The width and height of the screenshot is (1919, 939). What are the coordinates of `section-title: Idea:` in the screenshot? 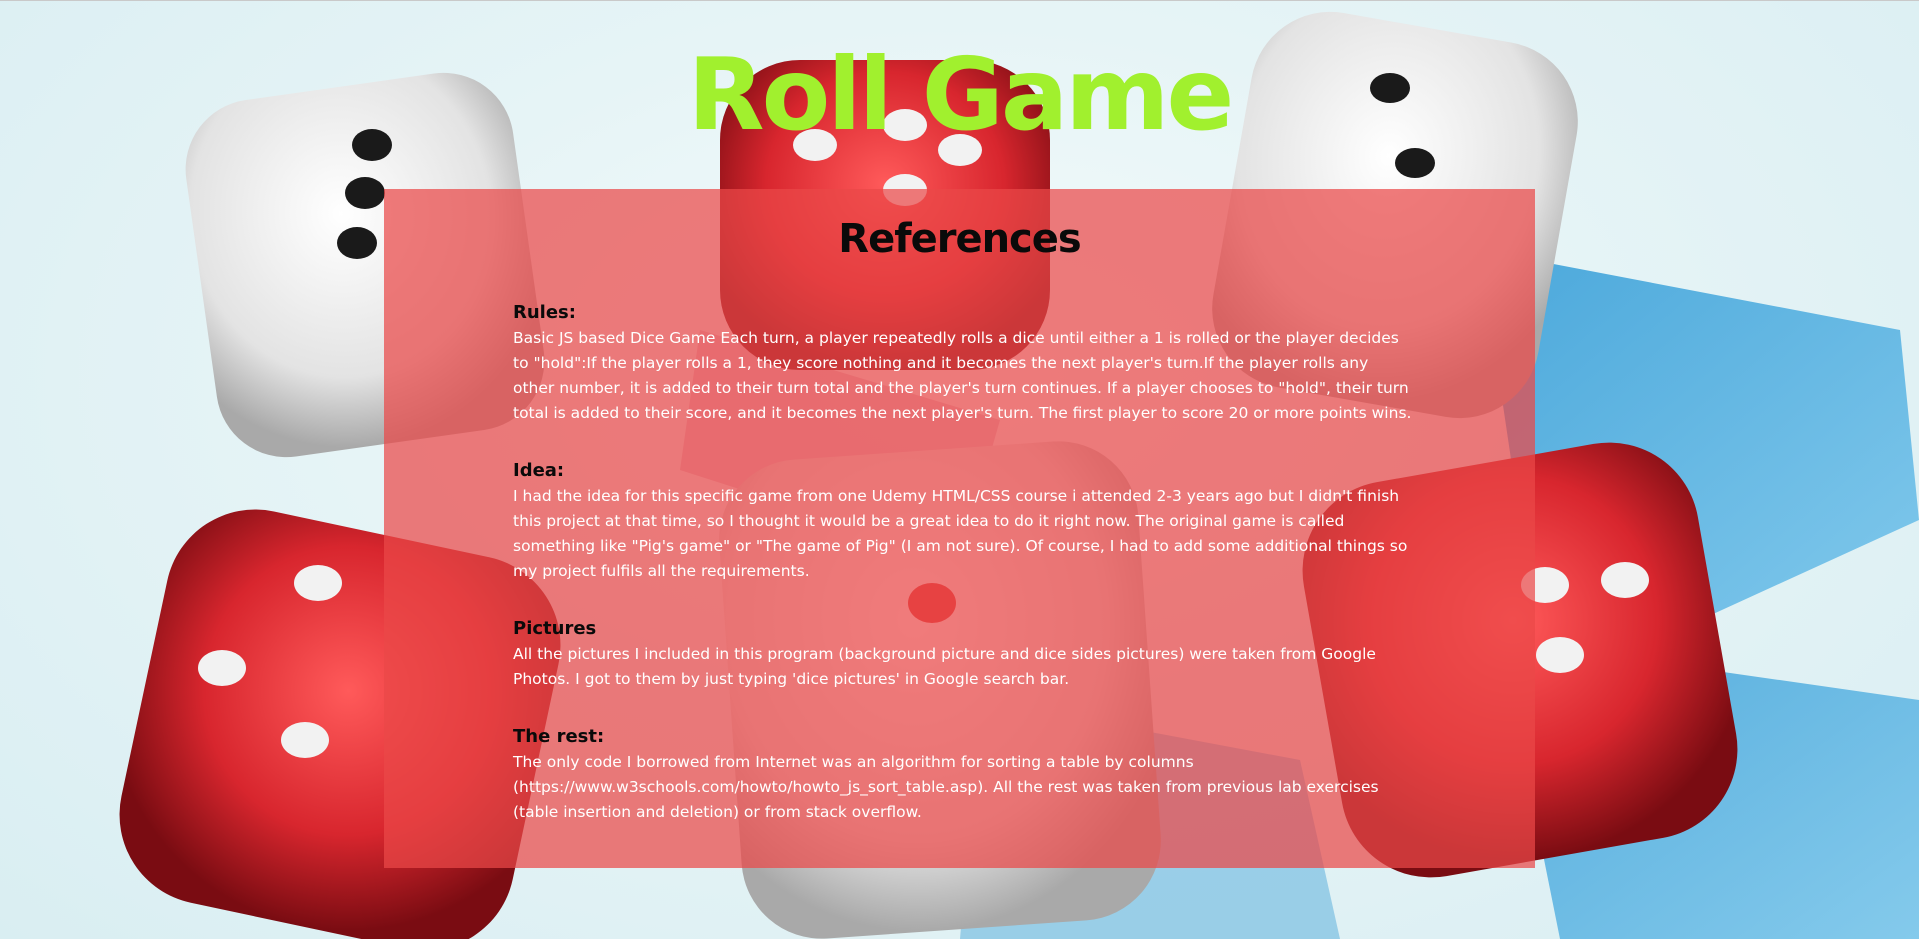 It's located at (539, 470).